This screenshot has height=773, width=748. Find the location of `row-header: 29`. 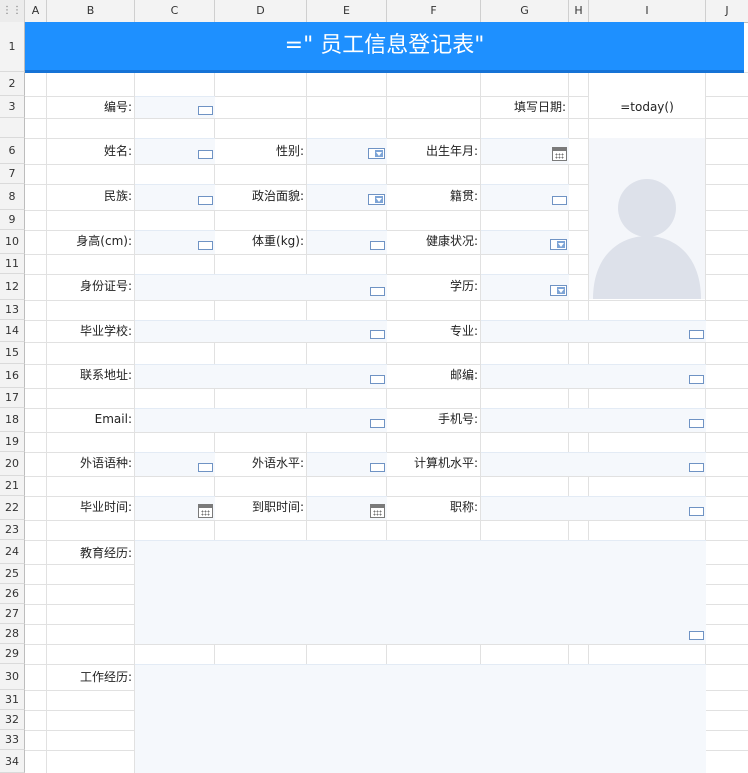

row-header: 29 is located at coordinates (12, 654).